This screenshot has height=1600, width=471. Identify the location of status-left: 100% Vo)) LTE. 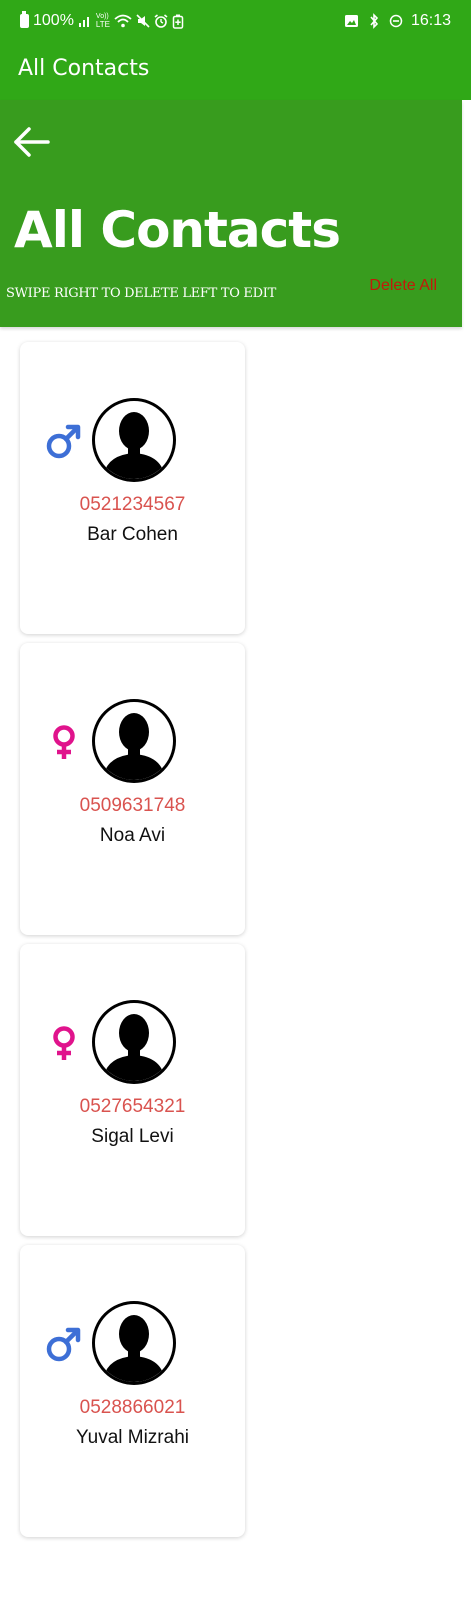
(102, 20).